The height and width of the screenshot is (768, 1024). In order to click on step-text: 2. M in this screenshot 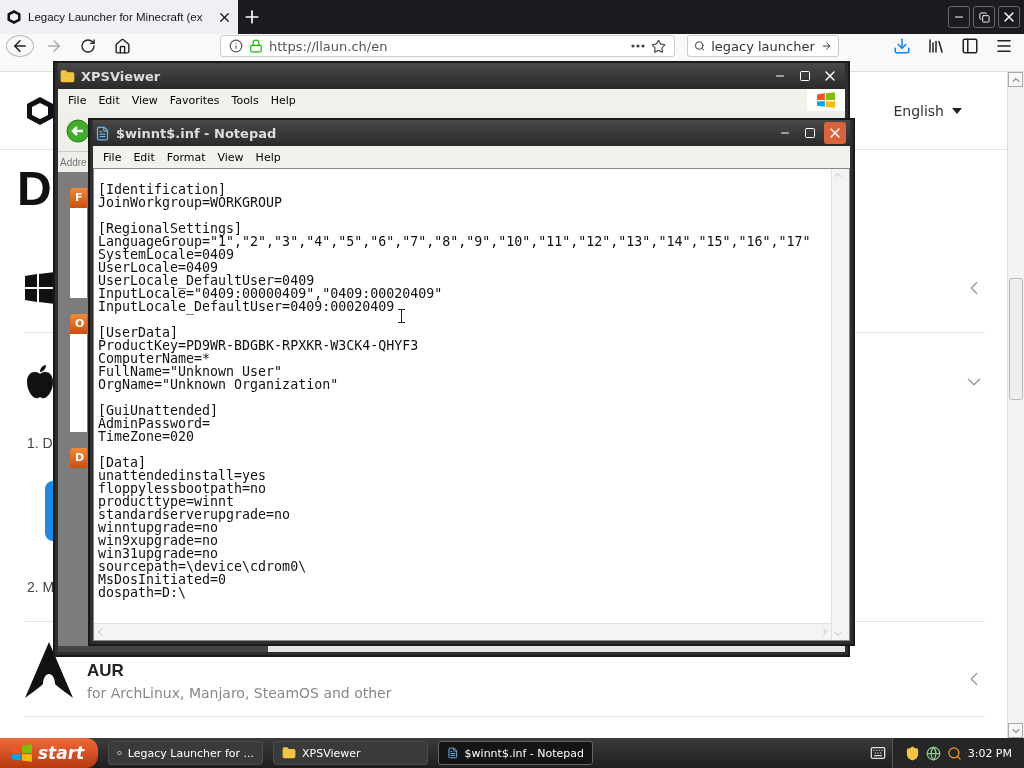, I will do `click(40, 587)`.